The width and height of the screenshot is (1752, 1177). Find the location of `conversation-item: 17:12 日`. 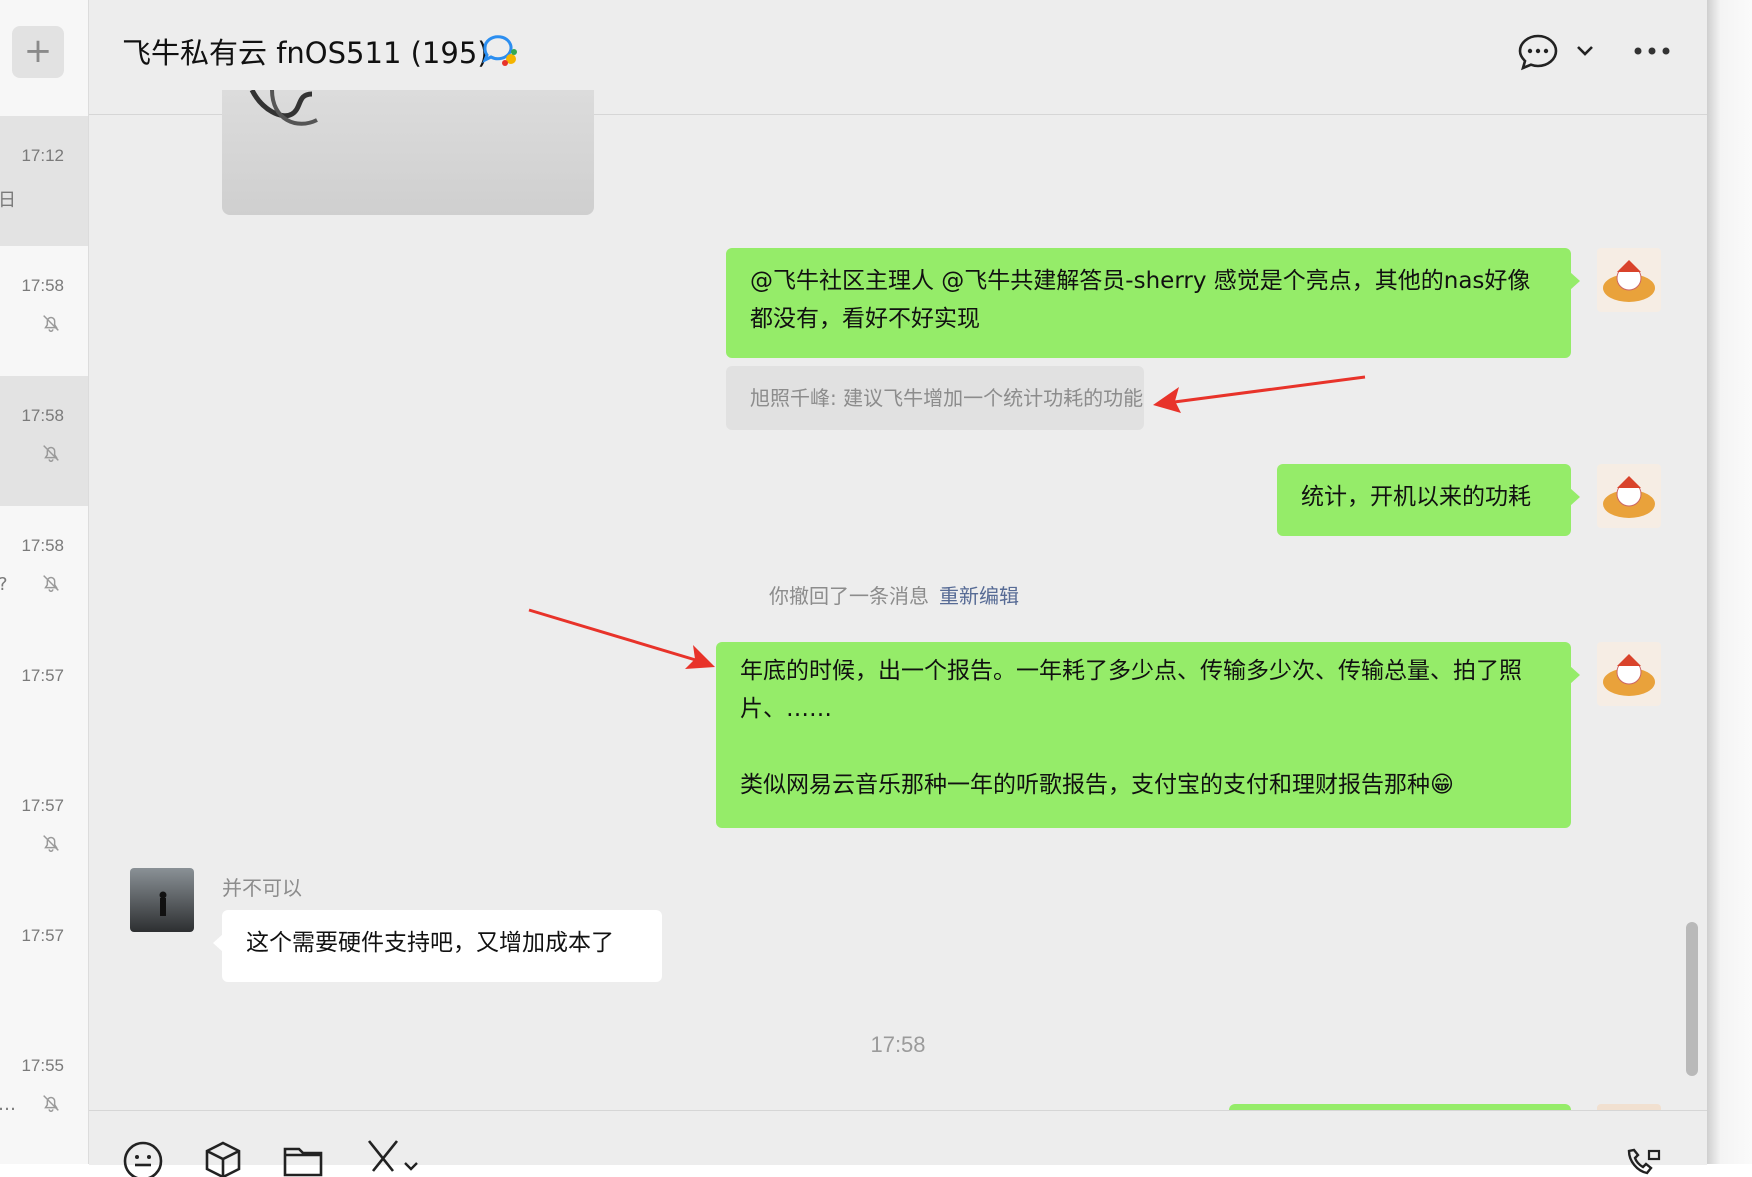

conversation-item: 17:12 日 is located at coordinates (44, 181).